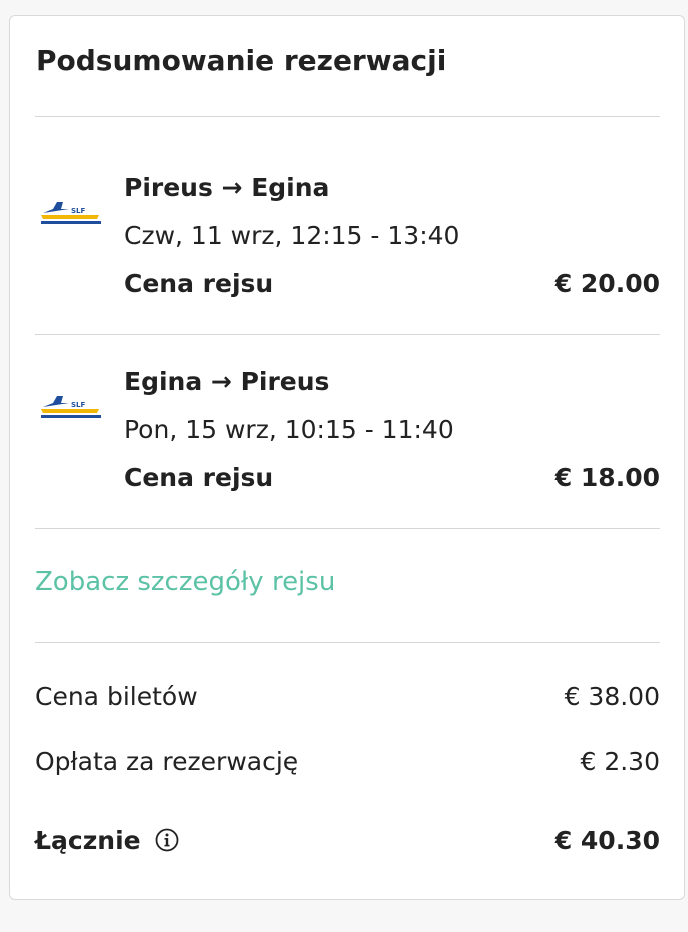  Describe the element at coordinates (227, 187) in the screenshot. I see `trip-route: Pireus → Egina` at that location.